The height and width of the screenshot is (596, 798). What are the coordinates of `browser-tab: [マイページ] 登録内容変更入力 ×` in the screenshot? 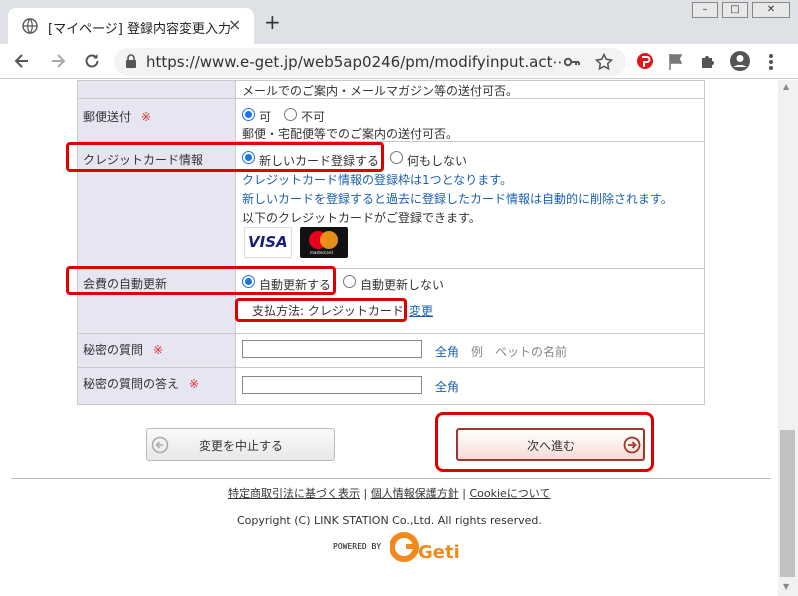 It's located at (131, 26).